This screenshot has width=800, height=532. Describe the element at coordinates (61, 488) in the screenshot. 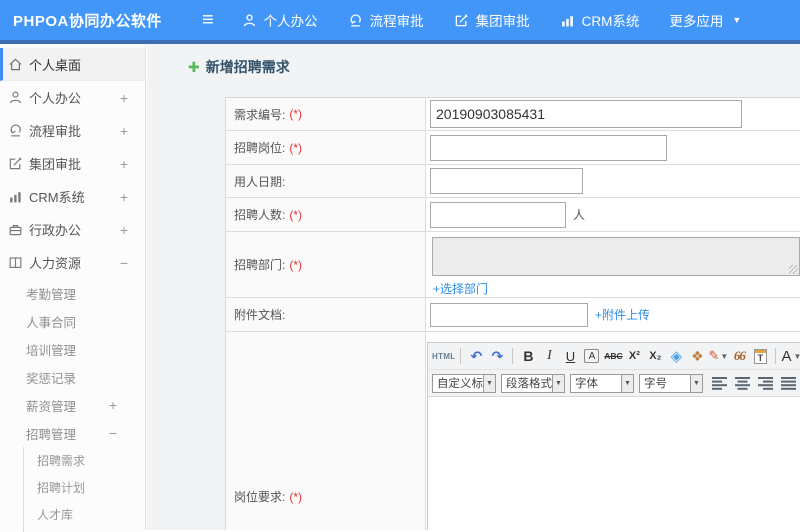

I see `sidebar-item-label: 招聘计划` at that location.